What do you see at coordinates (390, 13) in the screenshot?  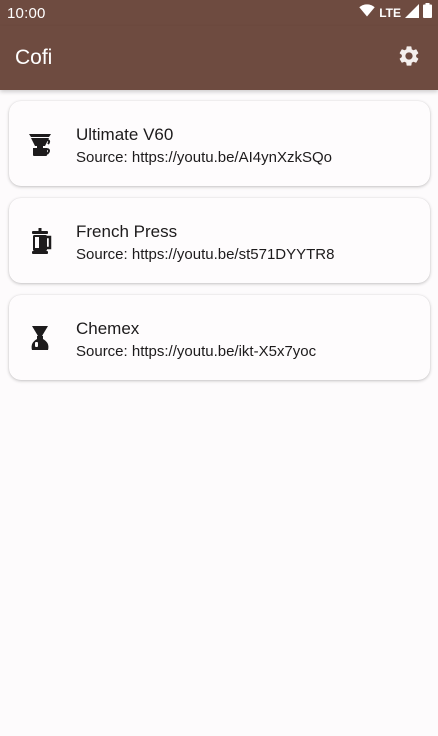 I see `network-label: LTE` at bounding box center [390, 13].